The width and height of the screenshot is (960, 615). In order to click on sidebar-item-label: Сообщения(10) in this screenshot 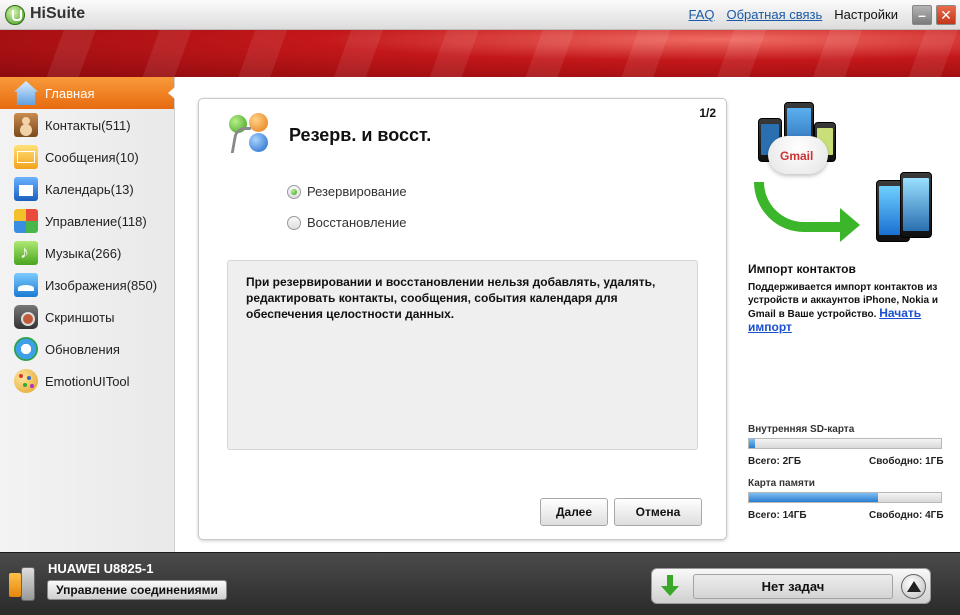, I will do `click(92, 157)`.